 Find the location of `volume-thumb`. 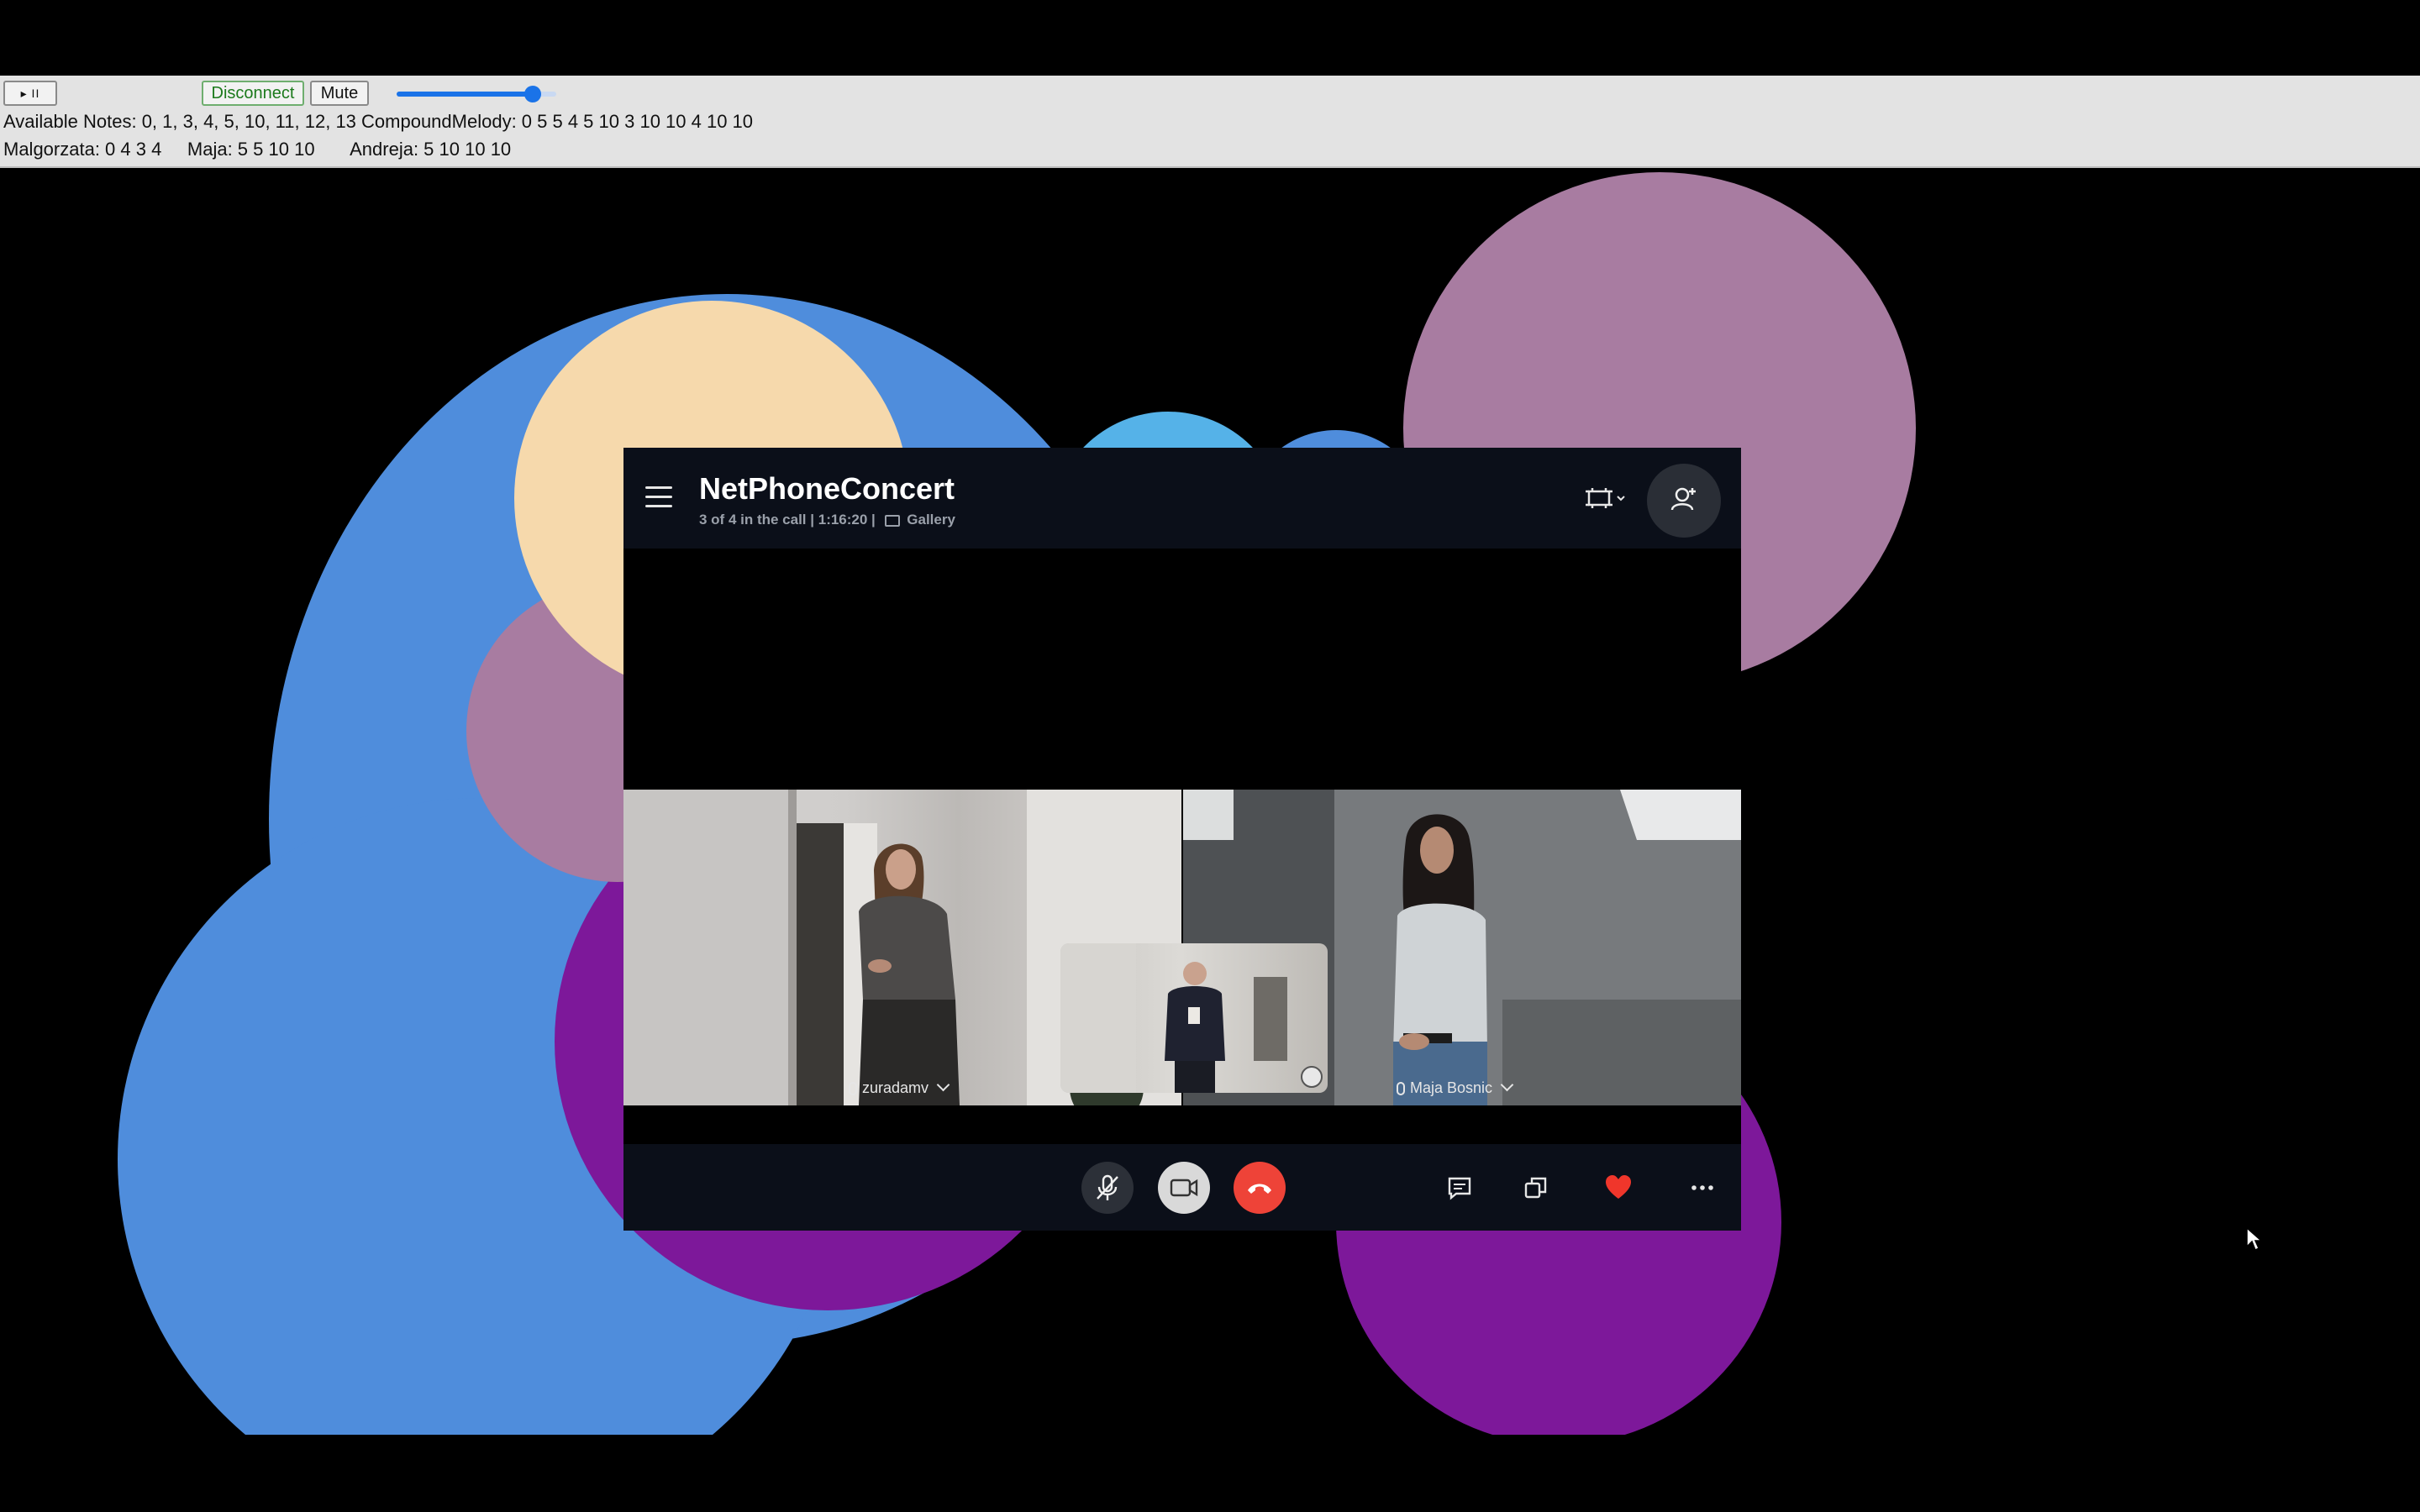

volume-thumb is located at coordinates (532, 94).